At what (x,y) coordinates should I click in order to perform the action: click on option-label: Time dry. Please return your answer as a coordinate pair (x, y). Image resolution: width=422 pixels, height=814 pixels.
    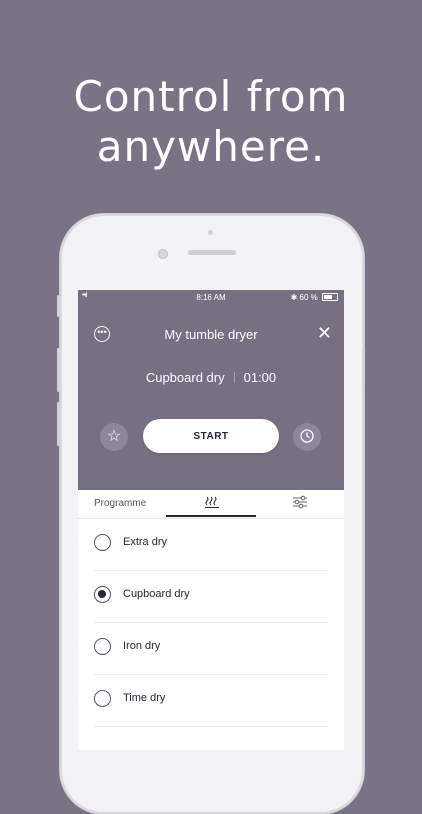
    Looking at the image, I should click on (144, 698).